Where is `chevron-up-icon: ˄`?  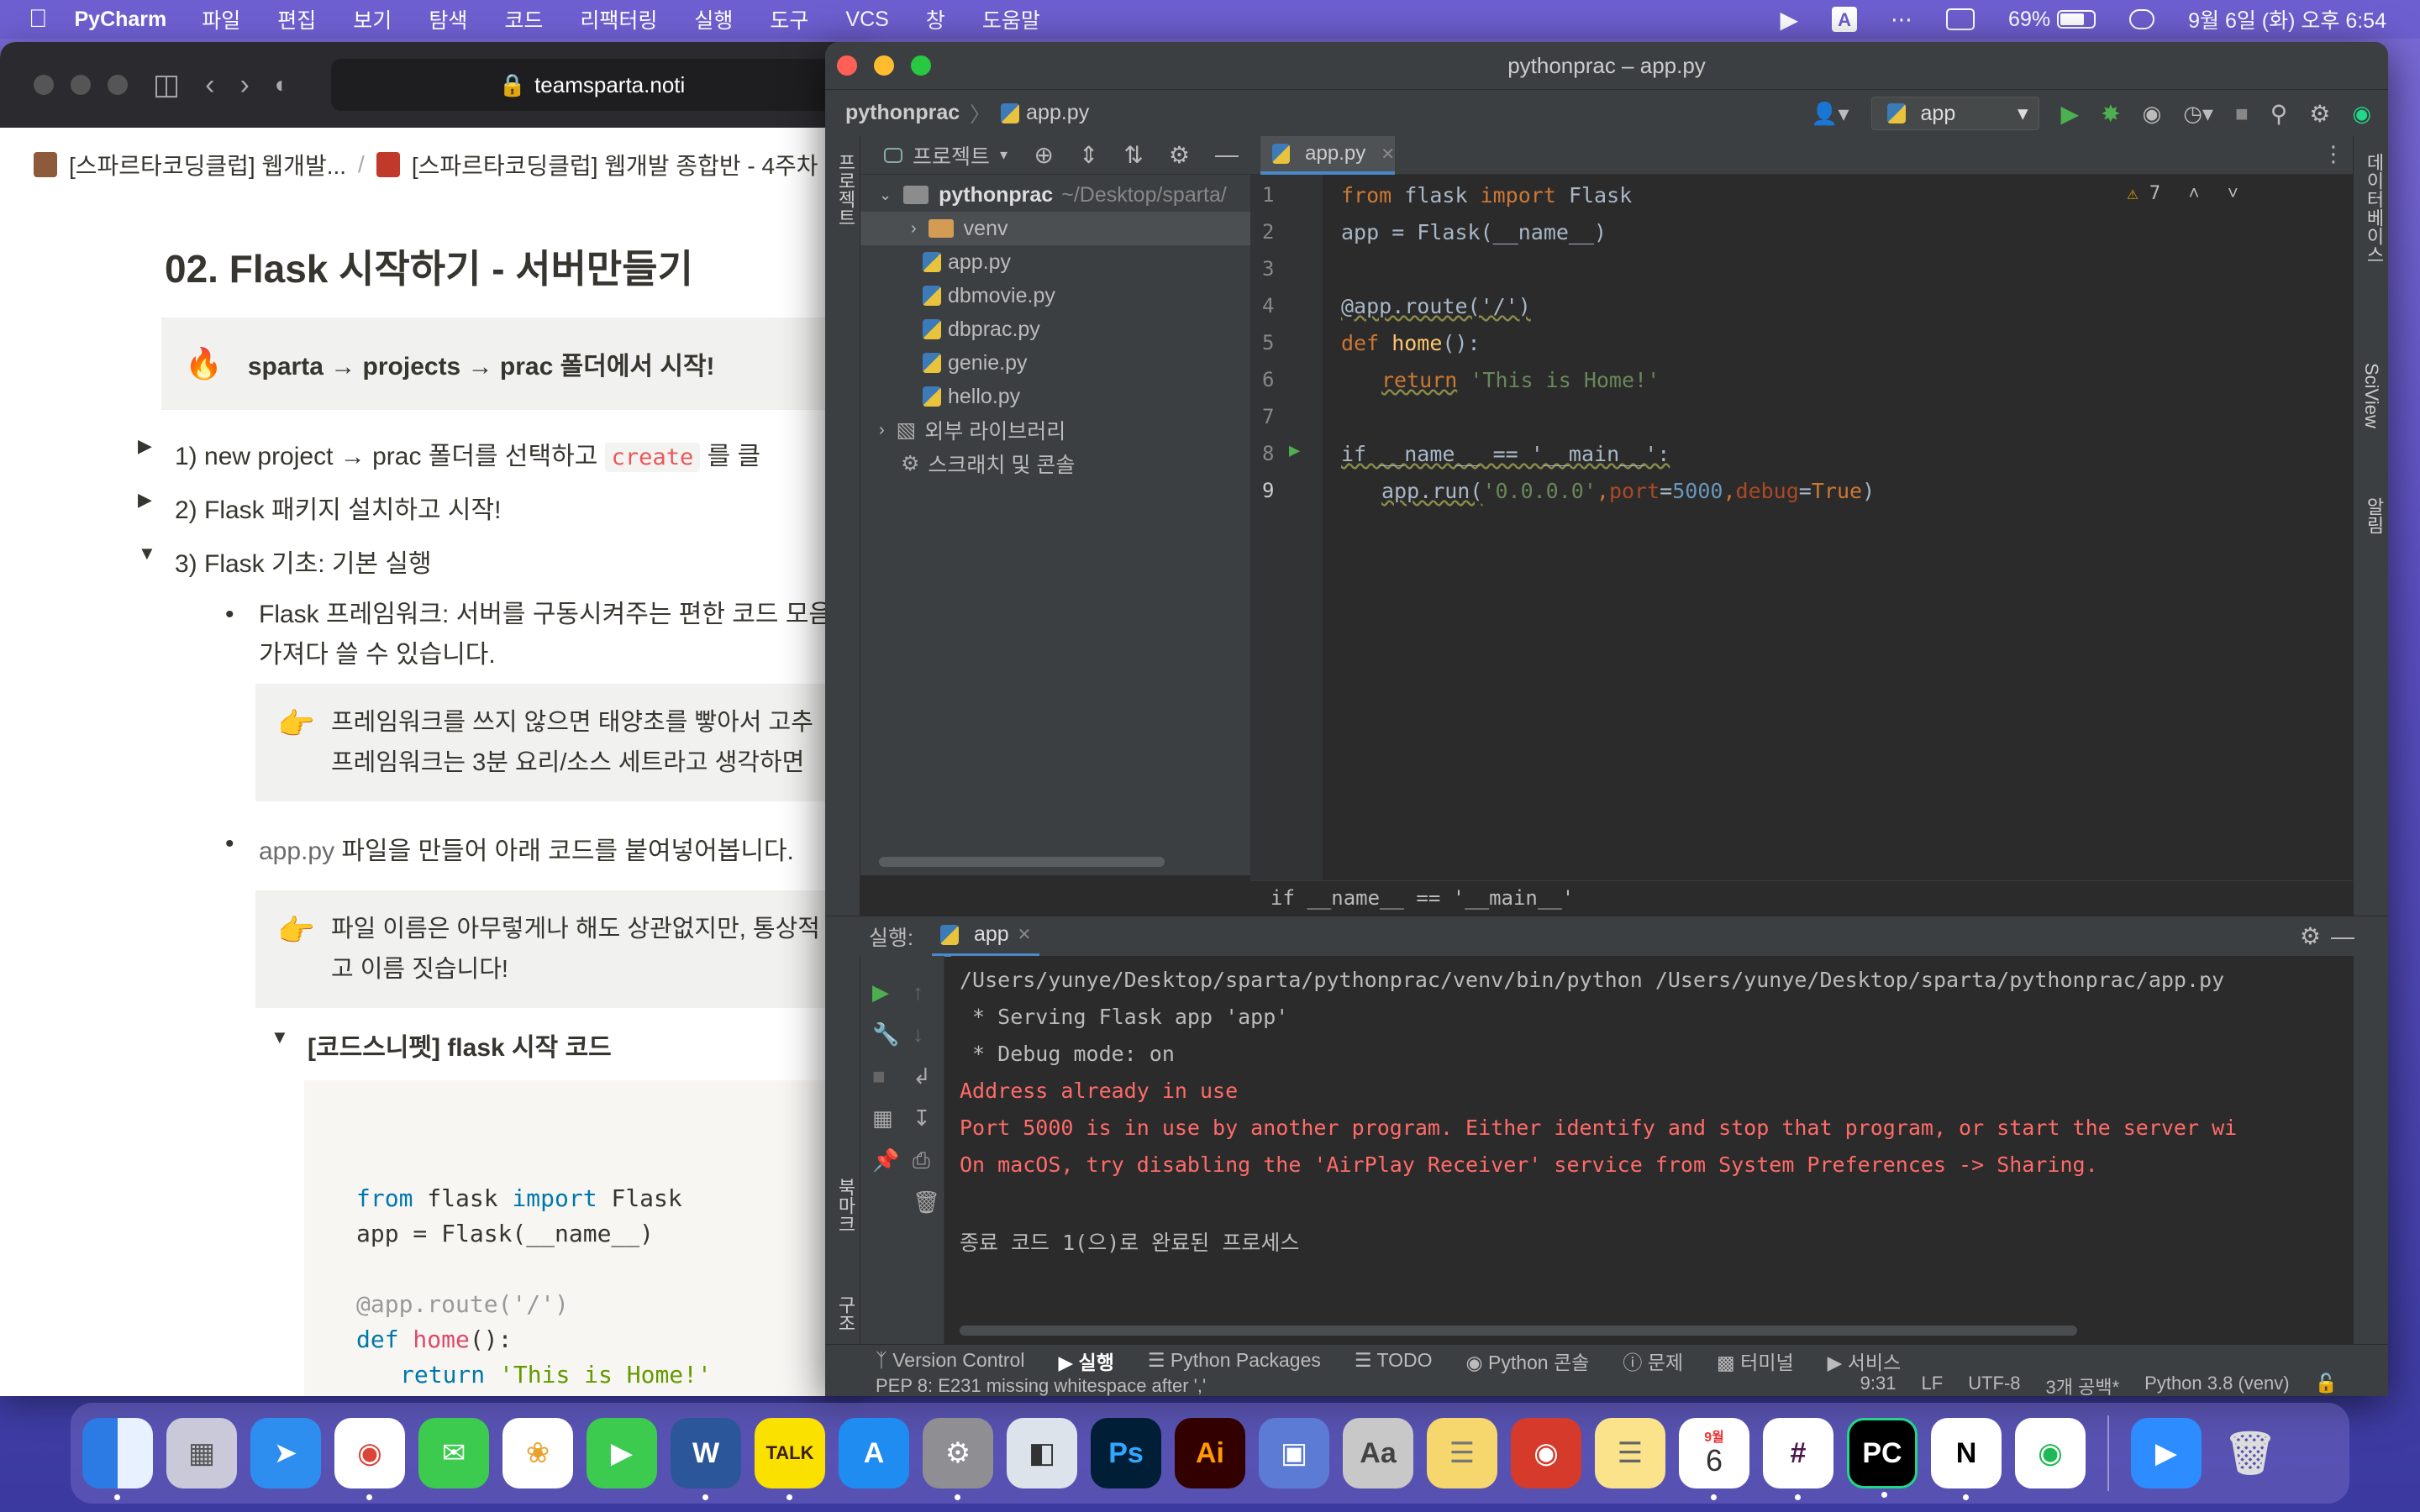 chevron-up-icon: ˄ is located at coordinates (2193, 193).